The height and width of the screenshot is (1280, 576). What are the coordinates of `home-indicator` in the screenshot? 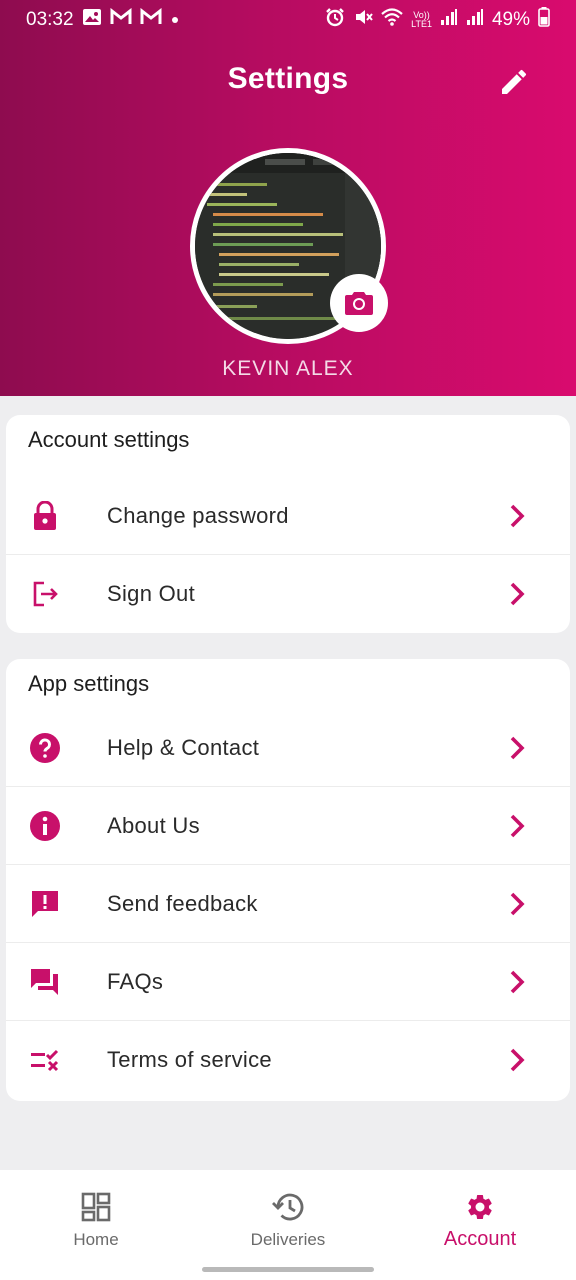 It's located at (288, 1269).